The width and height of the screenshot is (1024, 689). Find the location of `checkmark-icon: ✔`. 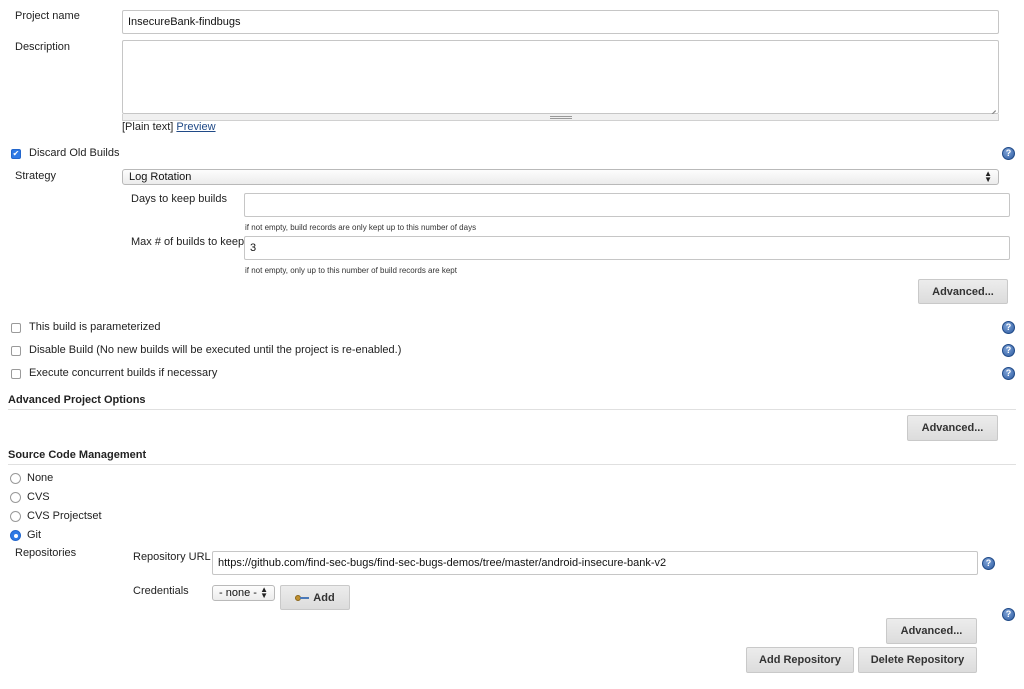

checkmark-icon: ✔ is located at coordinates (16, 153).